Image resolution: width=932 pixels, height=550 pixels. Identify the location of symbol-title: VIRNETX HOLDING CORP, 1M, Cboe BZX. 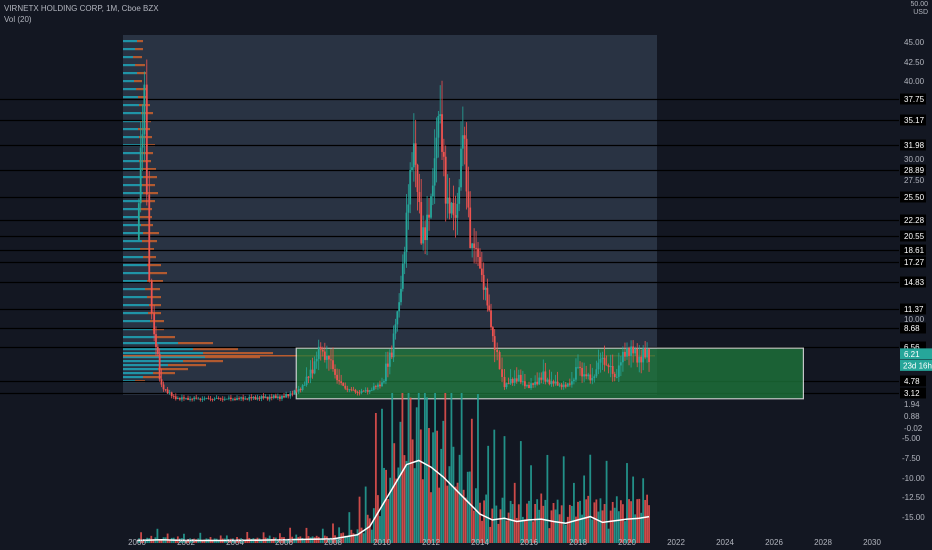
(81, 8).